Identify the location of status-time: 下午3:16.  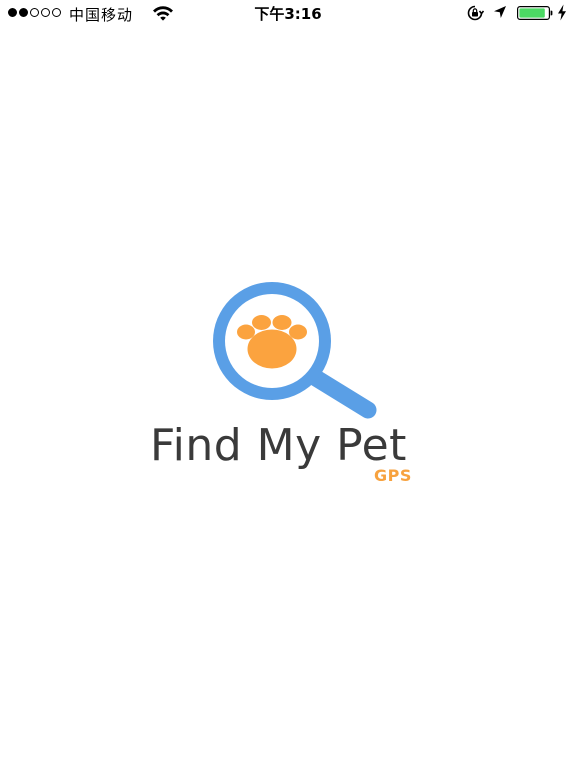
(288, 14).